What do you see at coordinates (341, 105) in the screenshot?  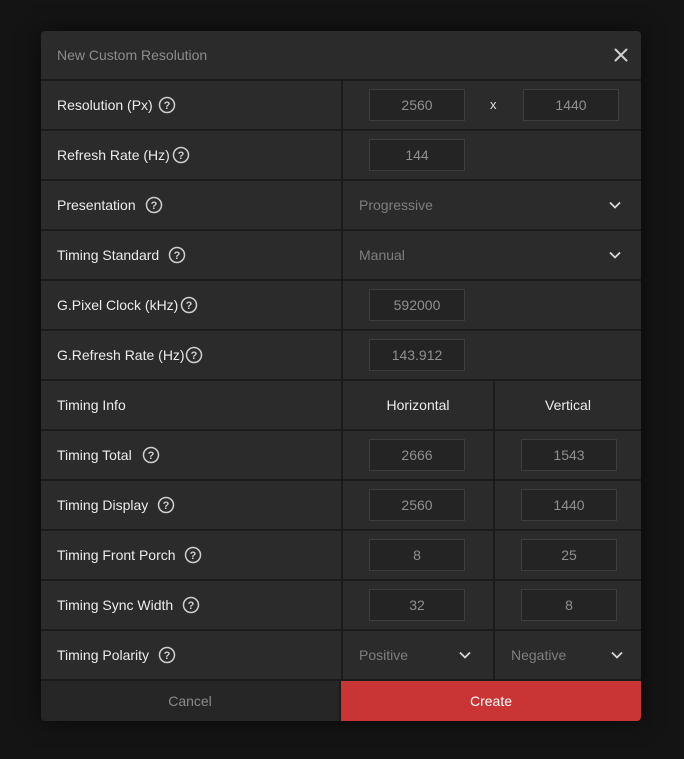 I see `row-resolution: Resolution (Px) ? 2560 x 1440` at bounding box center [341, 105].